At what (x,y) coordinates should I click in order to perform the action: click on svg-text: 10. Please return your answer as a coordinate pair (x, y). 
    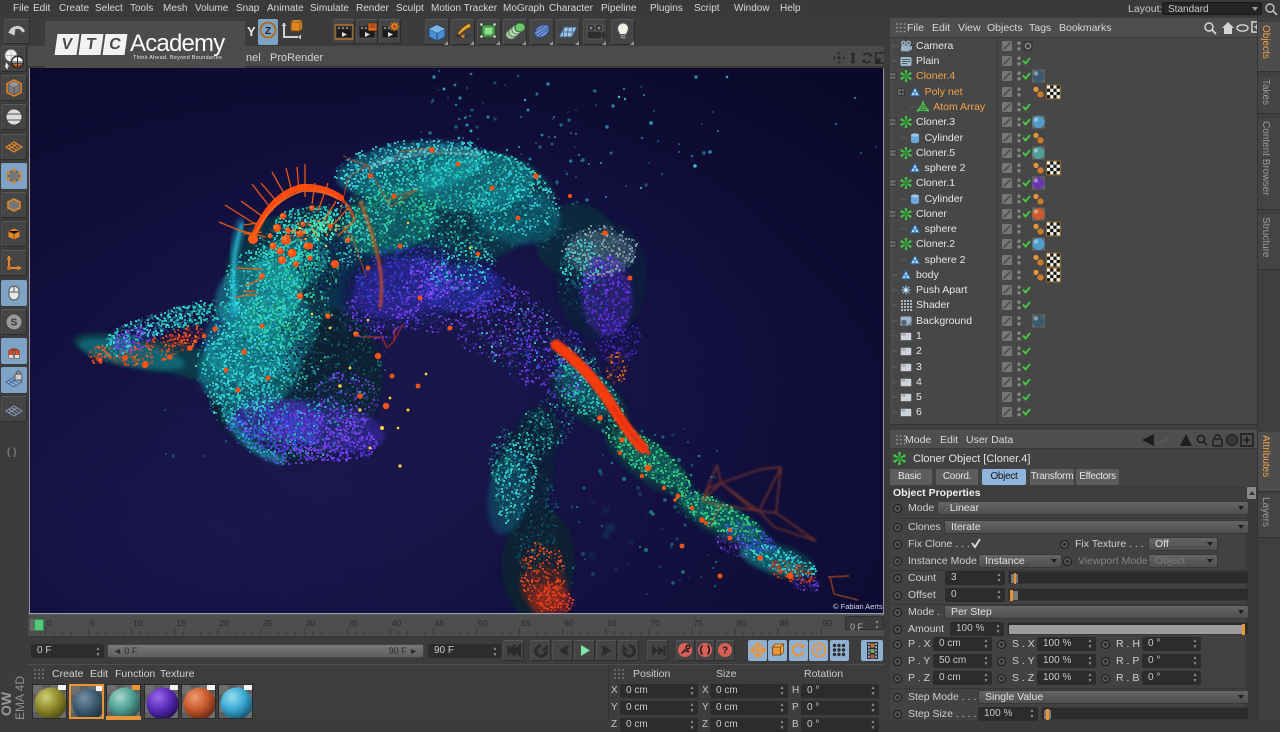
    Looking at the image, I should click on (138, 623).